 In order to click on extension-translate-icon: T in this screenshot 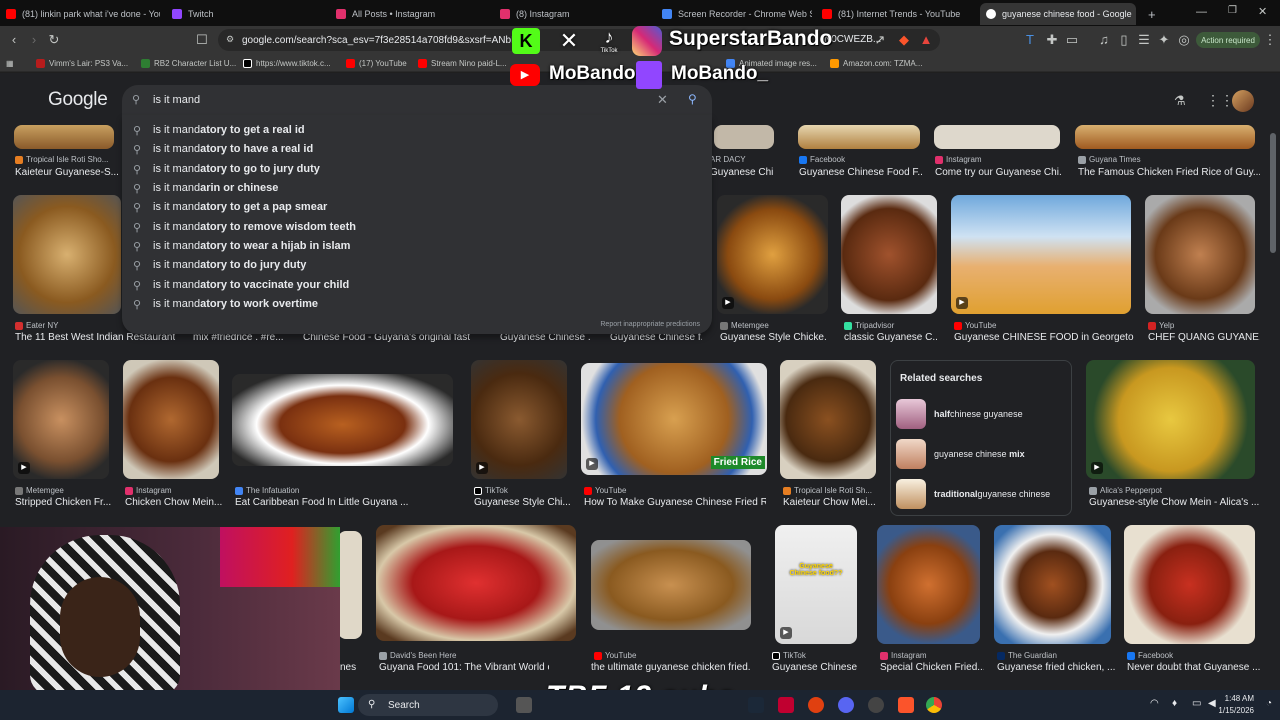, I will do `click(1030, 40)`.